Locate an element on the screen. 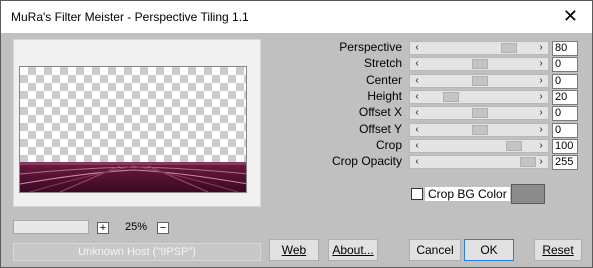 Image resolution: width=593 pixels, height=268 pixels. cancel-button: Cancel is located at coordinates (435, 250).